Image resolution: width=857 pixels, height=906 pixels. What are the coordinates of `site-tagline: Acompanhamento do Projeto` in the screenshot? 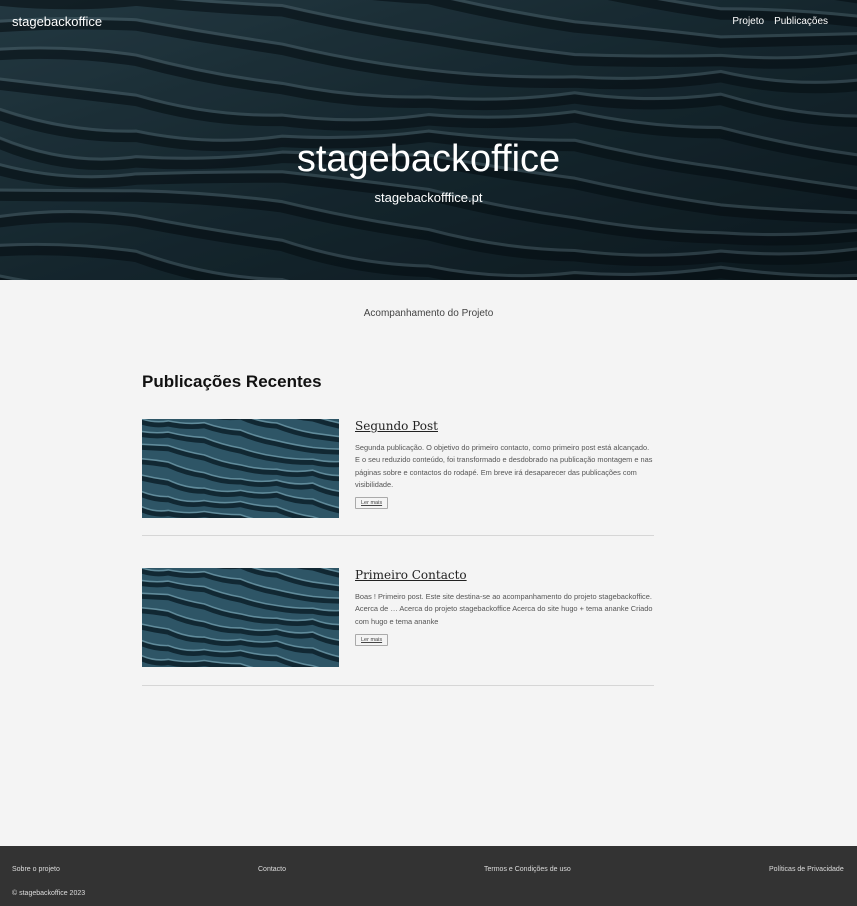 It's located at (428, 313).